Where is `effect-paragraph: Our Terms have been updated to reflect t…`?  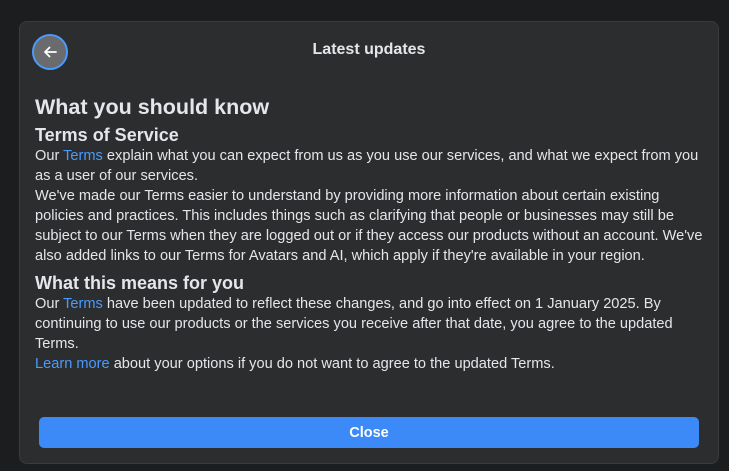
effect-paragraph: Our Terms have been updated to reflect t… is located at coordinates (370, 324).